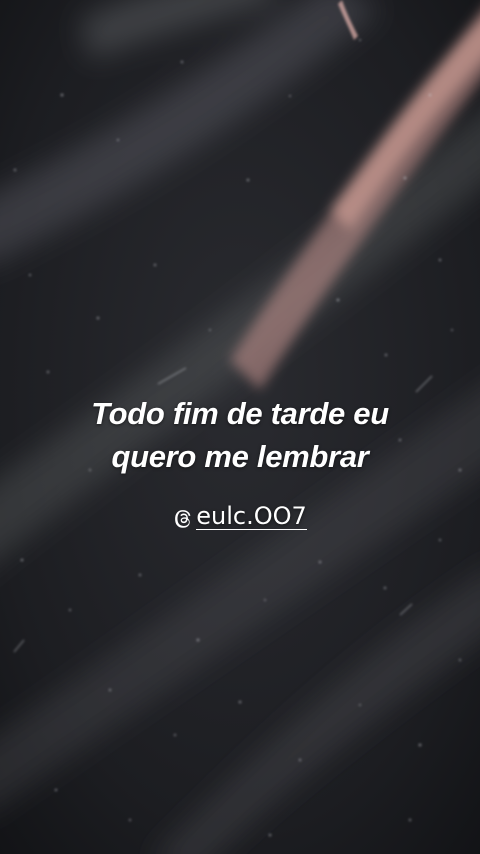 The height and width of the screenshot is (854, 480). What do you see at coordinates (240, 435) in the screenshot?
I see `story-caption: Todo fim de tarde eu quero me lembrar` at bounding box center [240, 435].